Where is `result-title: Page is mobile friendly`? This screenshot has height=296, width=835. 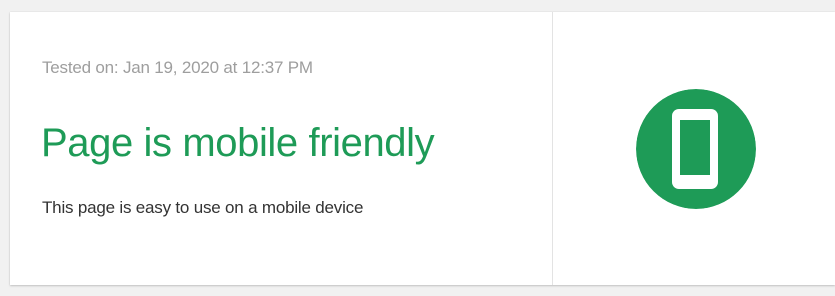
result-title: Page is mobile friendly is located at coordinates (238, 143).